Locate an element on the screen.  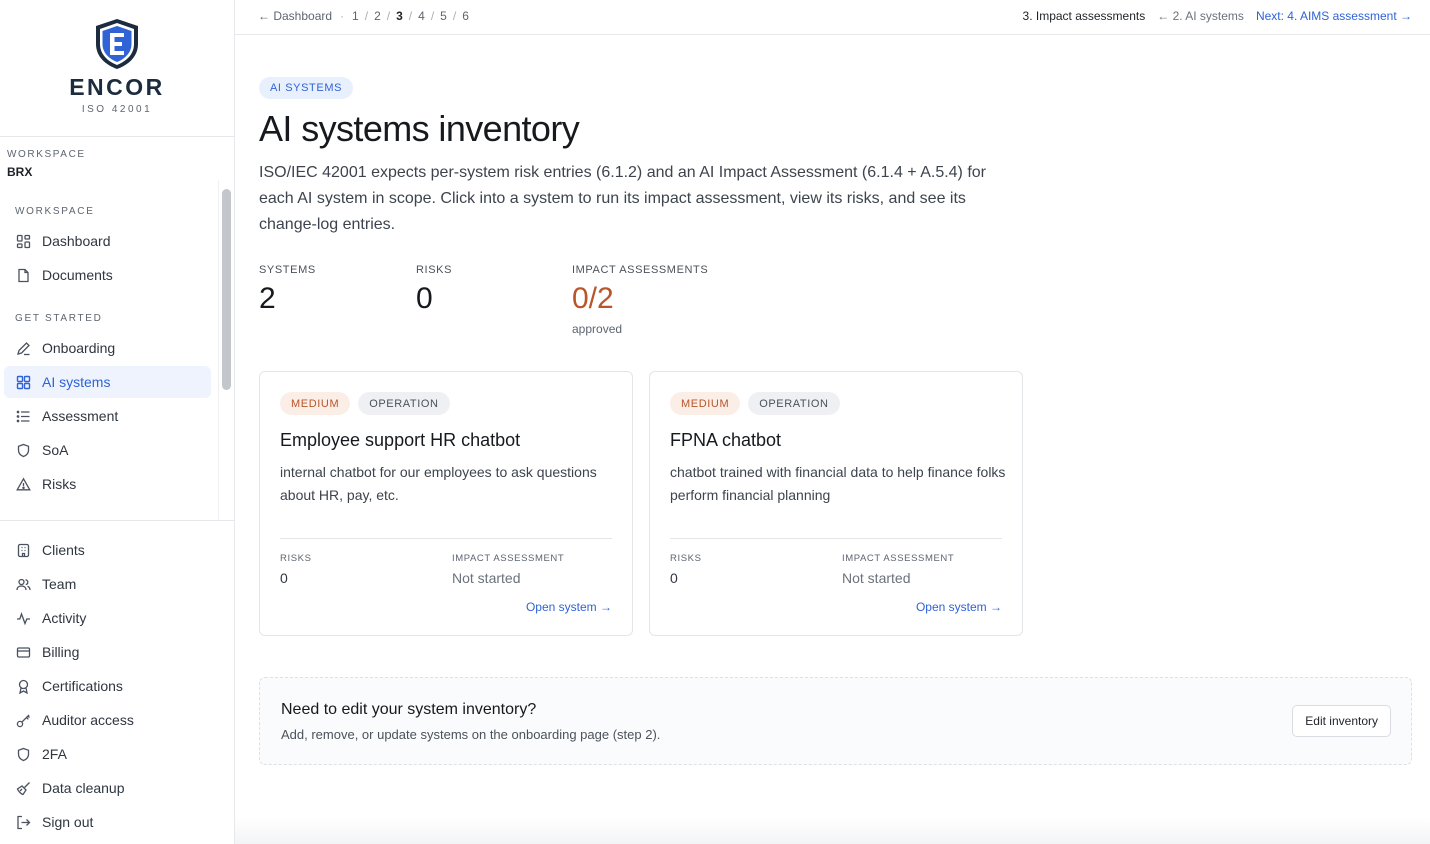
sidebar-item-label: Activity is located at coordinates (64, 618).